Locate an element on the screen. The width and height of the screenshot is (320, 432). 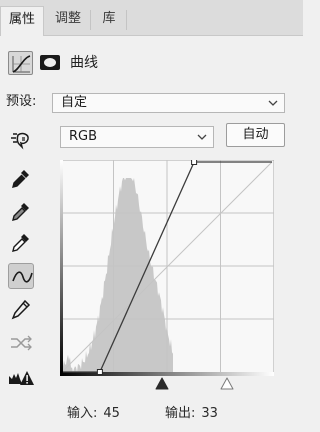
black-point-slider is located at coordinates (162, 384).